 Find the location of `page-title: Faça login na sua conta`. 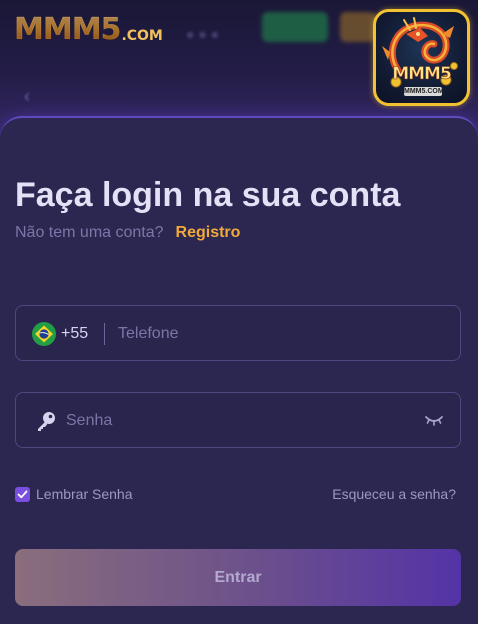

page-title: Faça login na sua conta is located at coordinates (208, 195).